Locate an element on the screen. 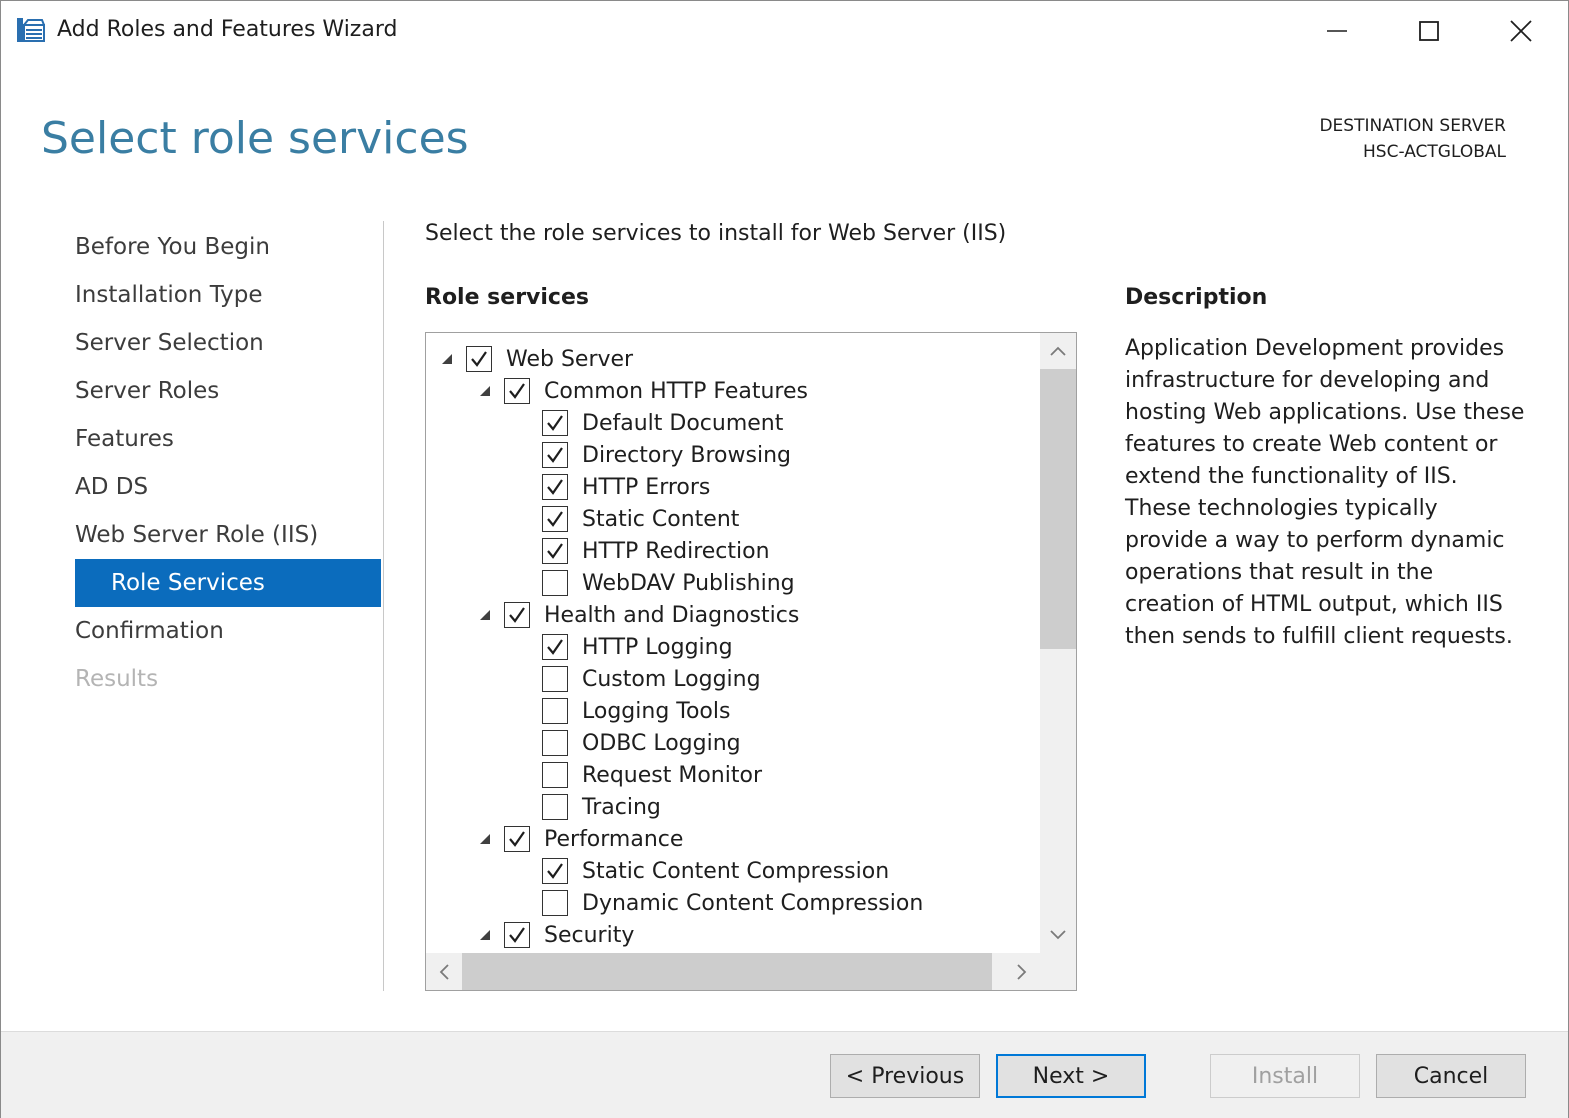  server-manager-icon is located at coordinates (31, 31).